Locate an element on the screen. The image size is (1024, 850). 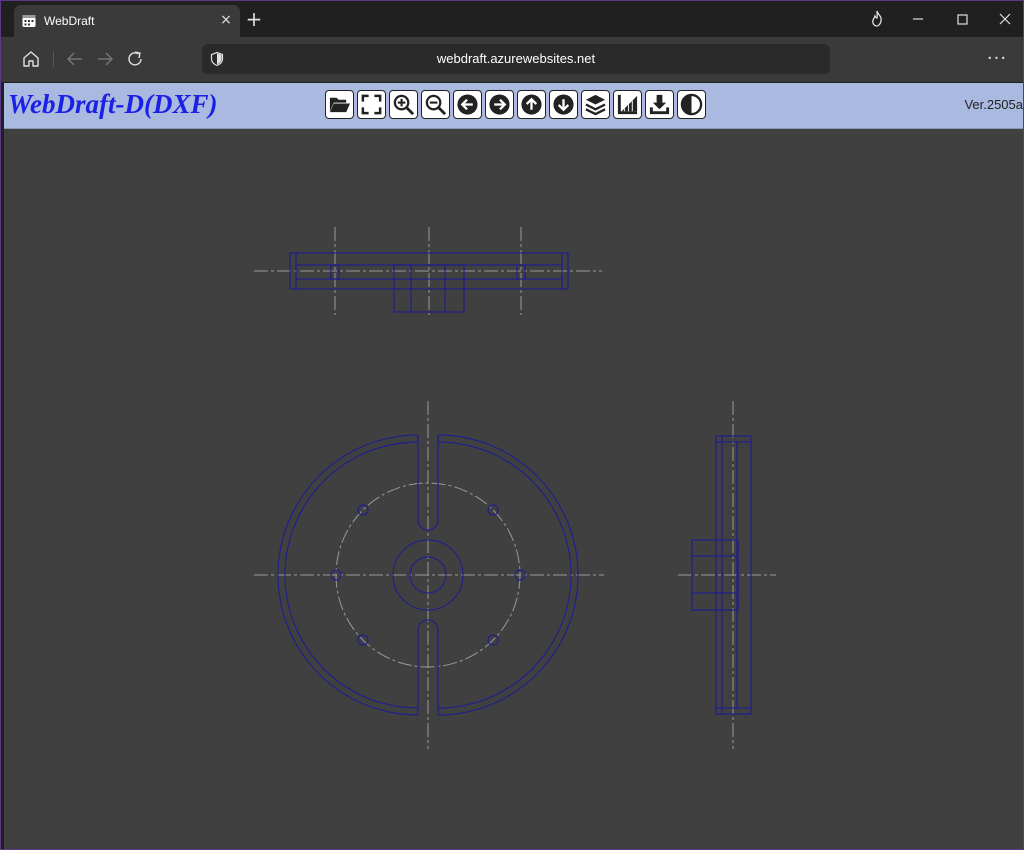
folder-open-icon is located at coordinates (340, 105).